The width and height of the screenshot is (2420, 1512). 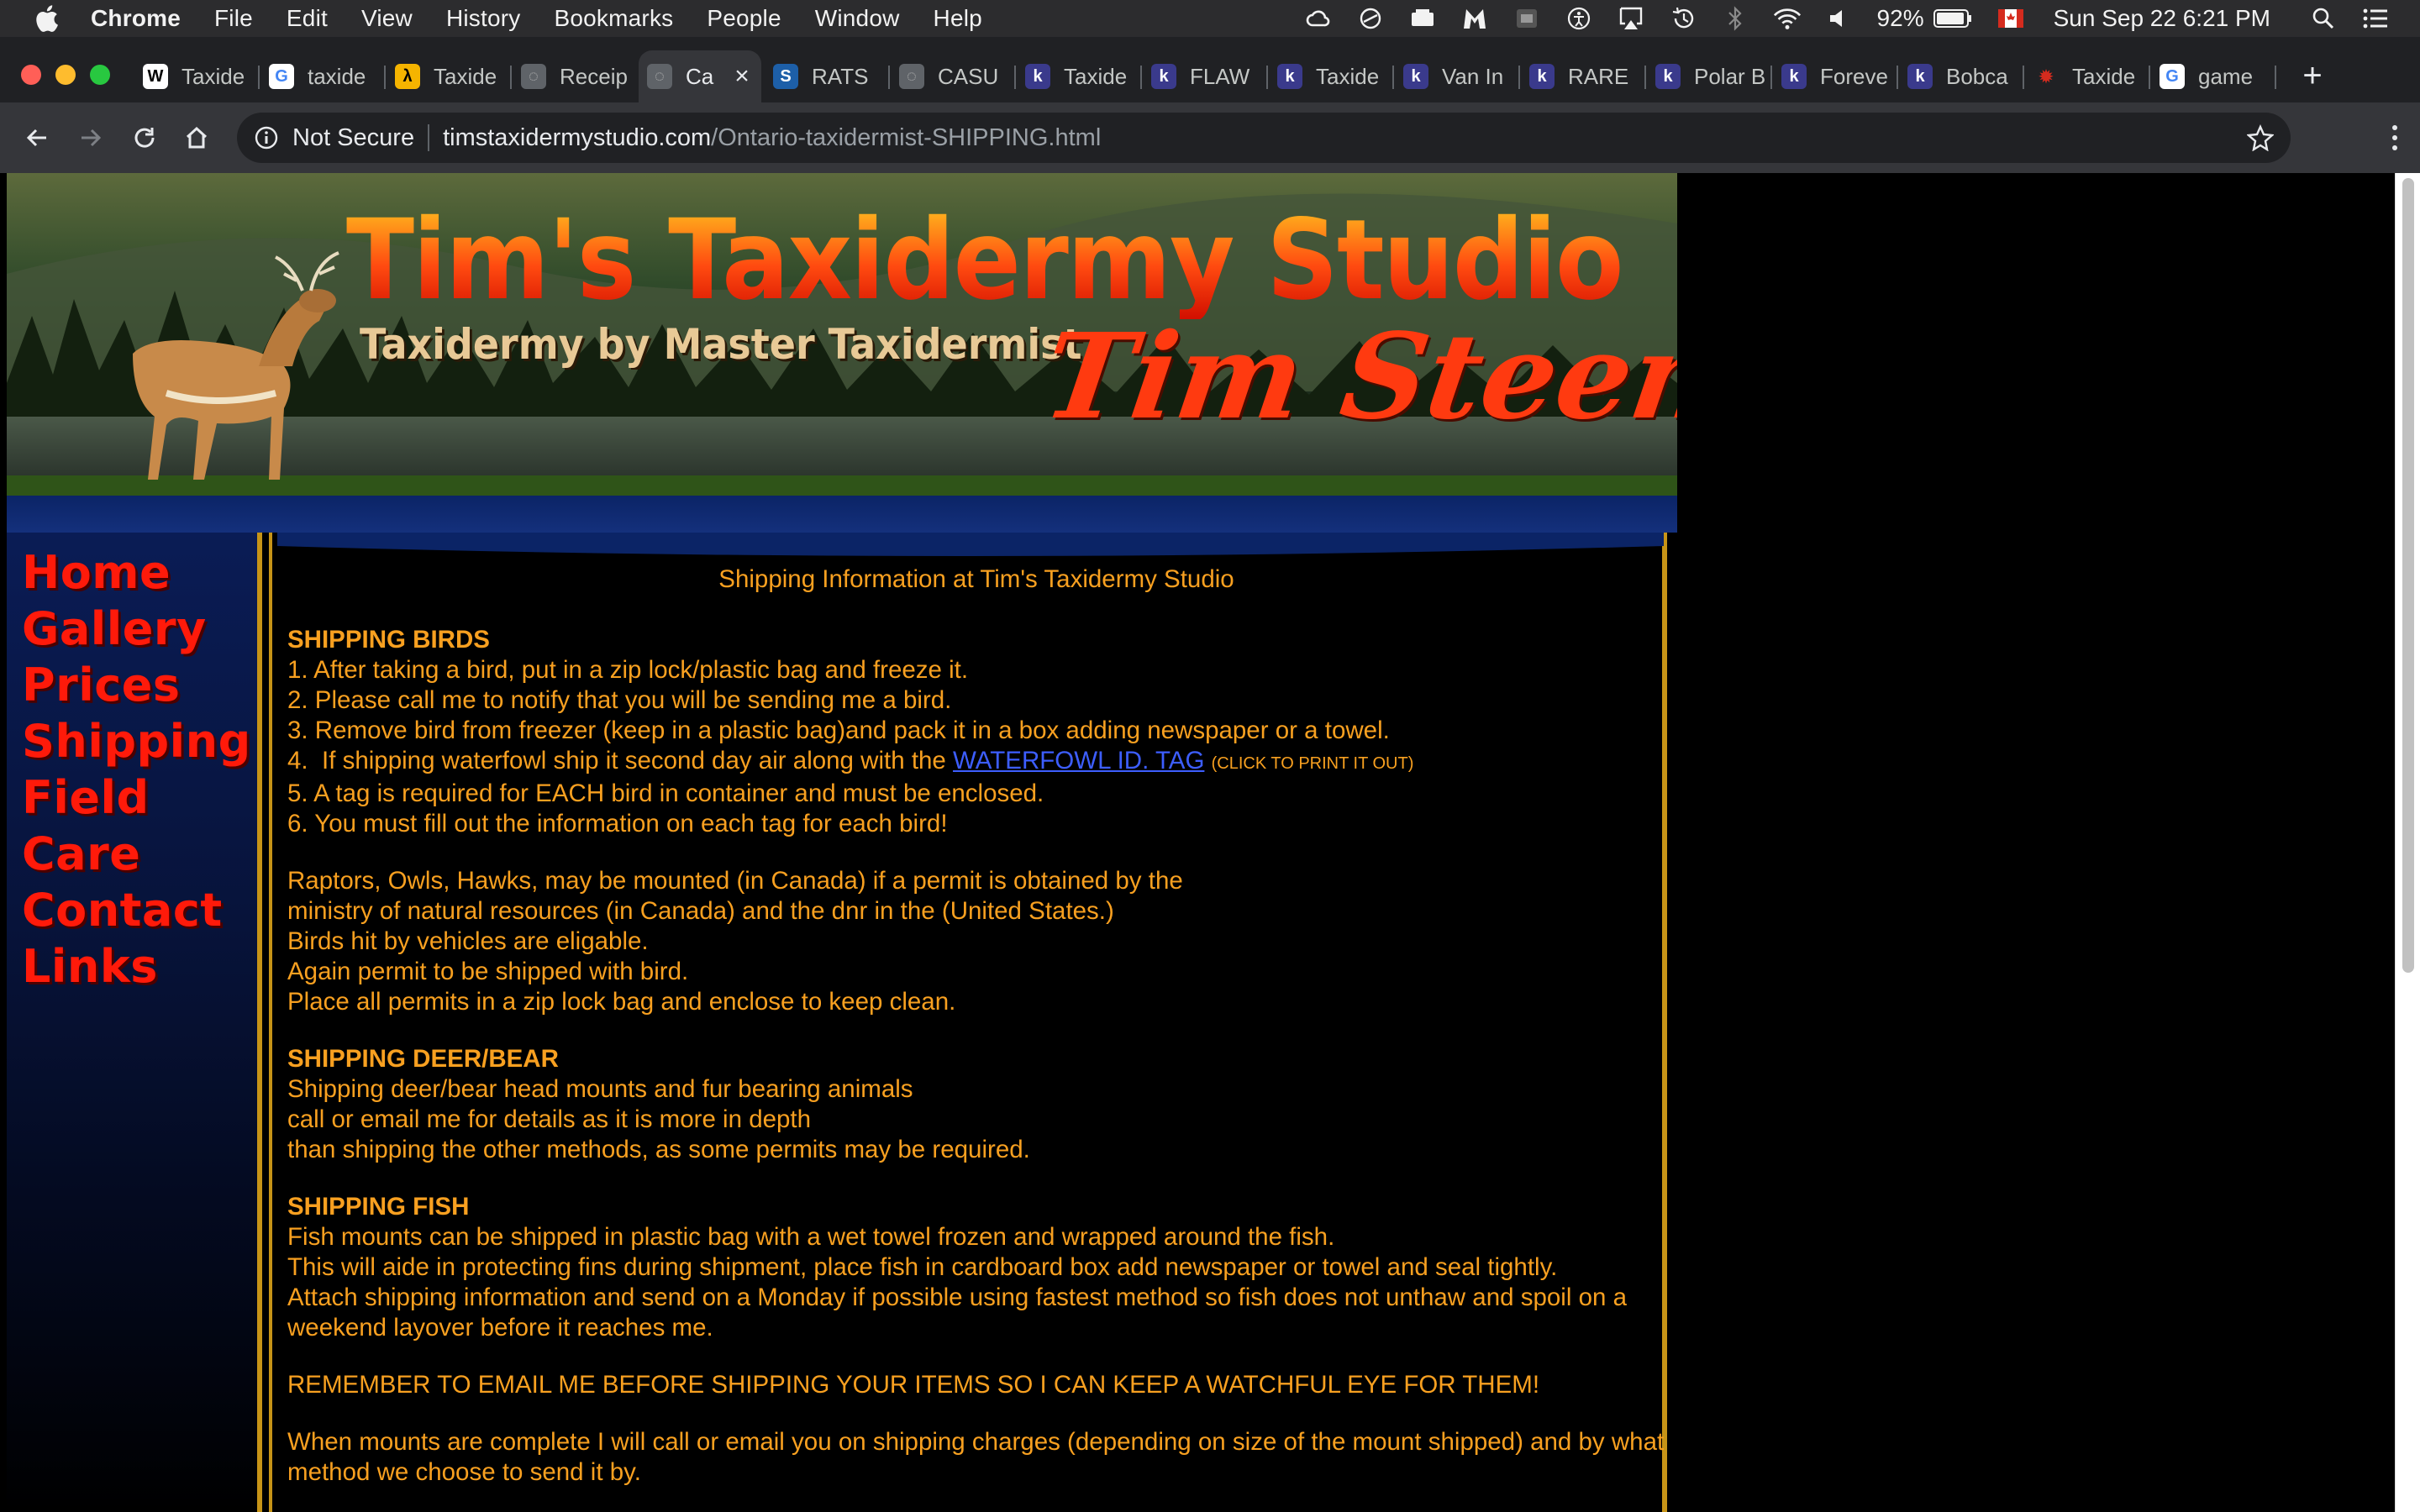 I want to click on menu-window: Window, so click(x=857, y=18).